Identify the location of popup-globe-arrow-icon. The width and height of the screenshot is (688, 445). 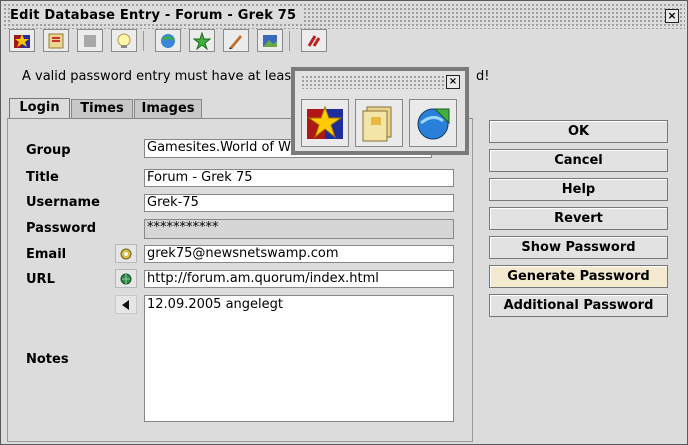
(433, 123).